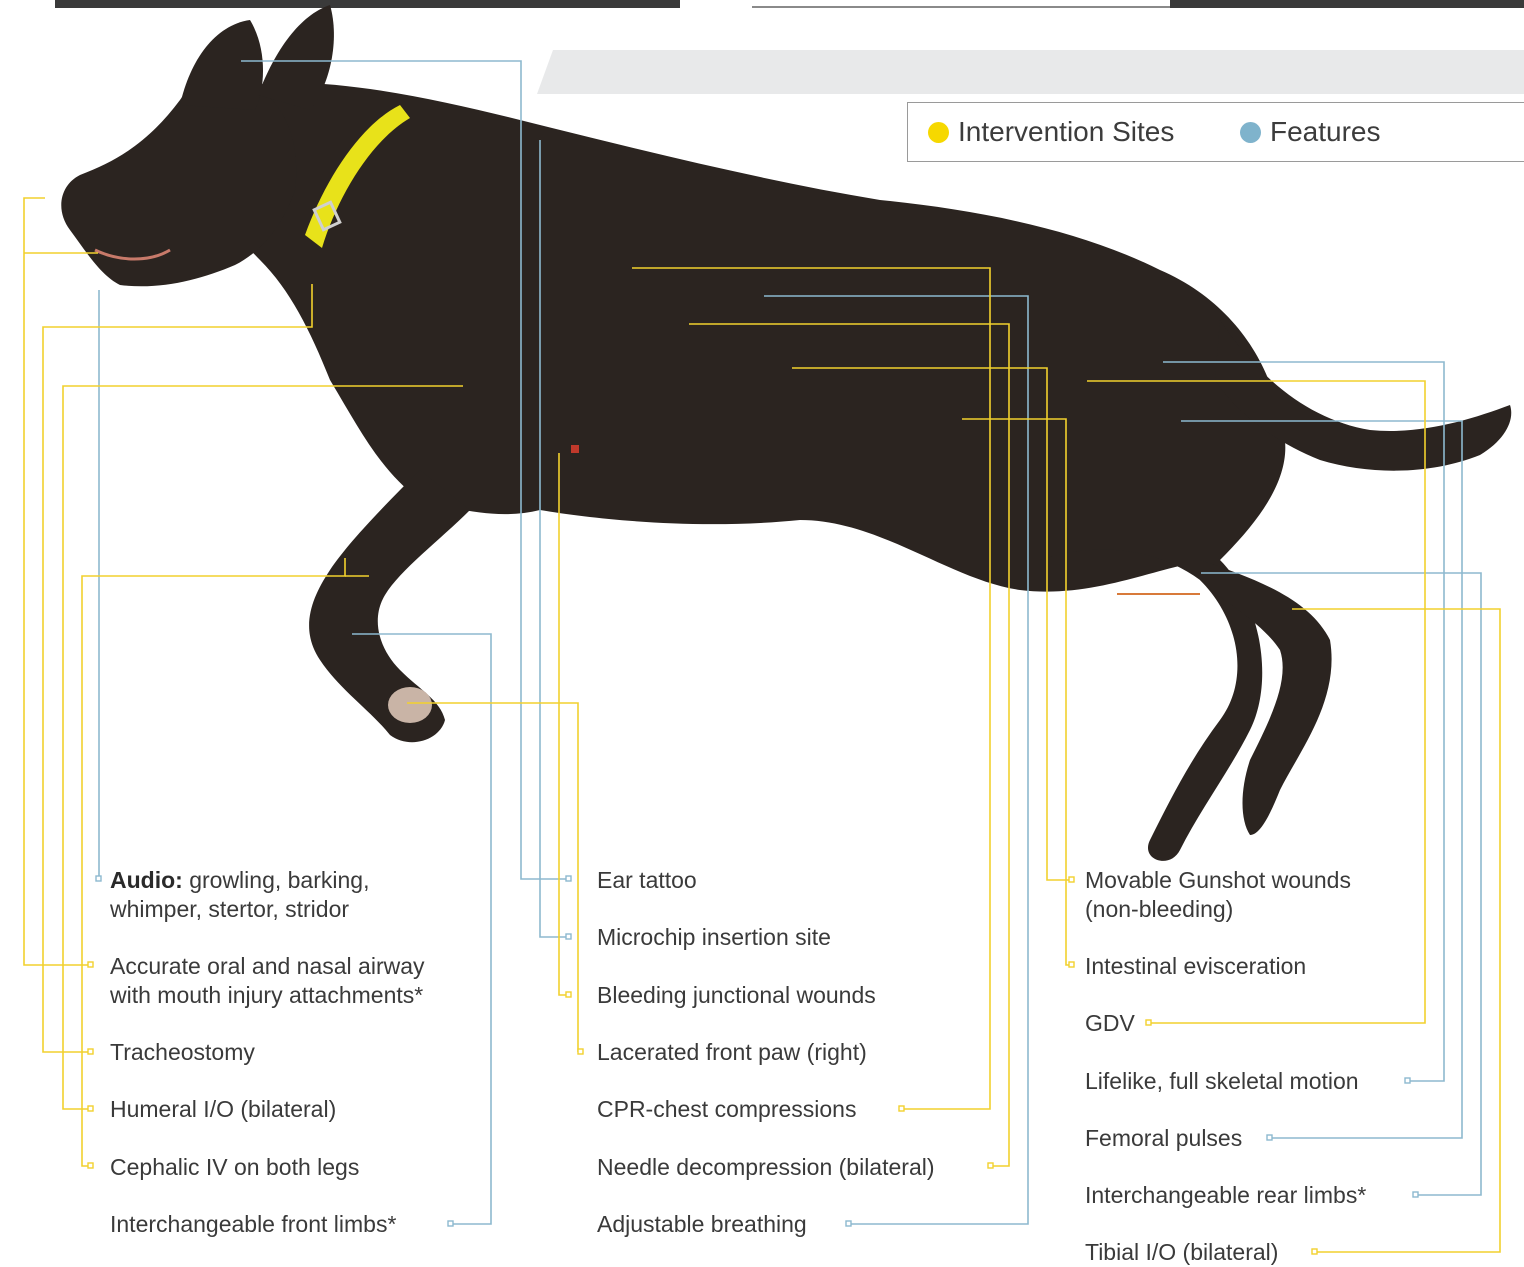 The width and height of the screenshot is (1524, 1267). What do you see at coordinates (702, 1224) in the screenshot?
I see `label-adjustable-breathing: Adjustable breathing` at bounding box center [702, 1224].